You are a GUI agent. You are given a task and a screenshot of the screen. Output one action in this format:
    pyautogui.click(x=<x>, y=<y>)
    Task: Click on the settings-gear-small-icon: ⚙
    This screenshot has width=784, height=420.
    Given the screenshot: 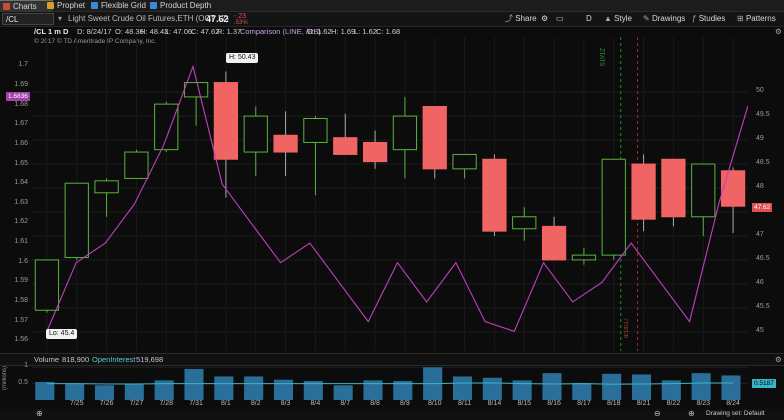 What is the action you would take?
    pyautogui.click(x=778, y=32)
    